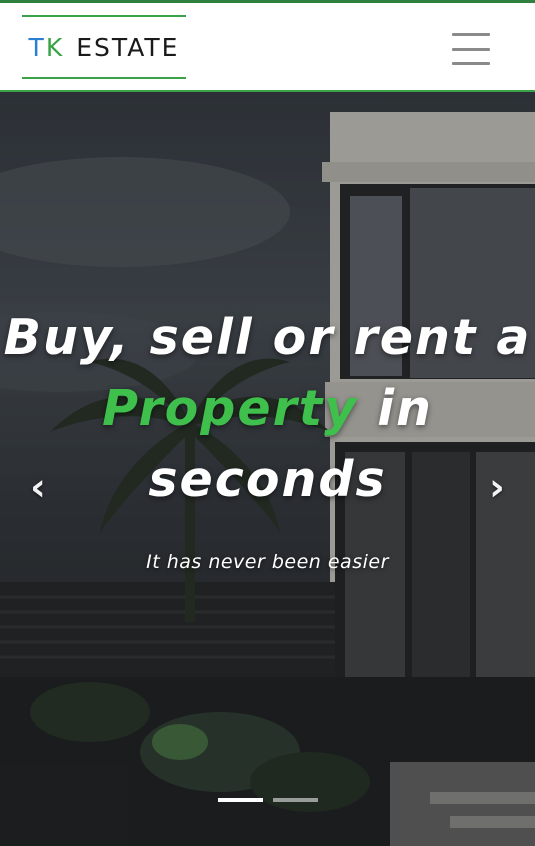 The height and width of the screenshot is (846, 535). I want to click on carousel-indicators, so click(268, 800).